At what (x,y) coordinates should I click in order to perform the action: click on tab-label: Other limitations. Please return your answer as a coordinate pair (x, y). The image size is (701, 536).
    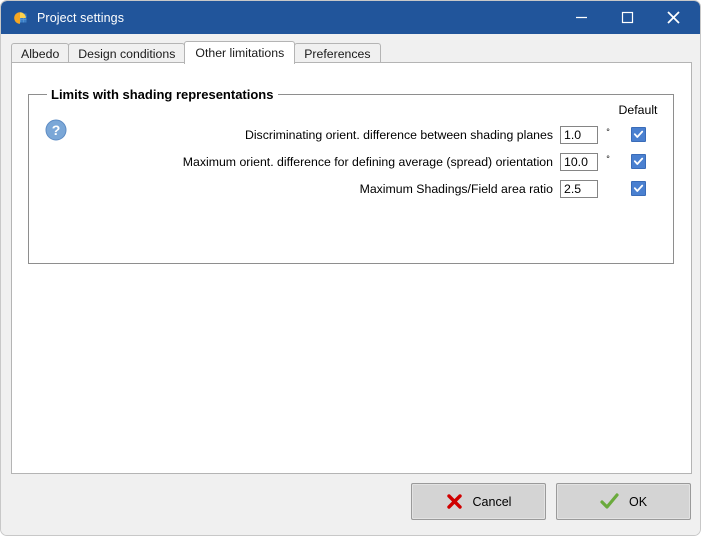
    Looking at the image, I should click on (240, 53).